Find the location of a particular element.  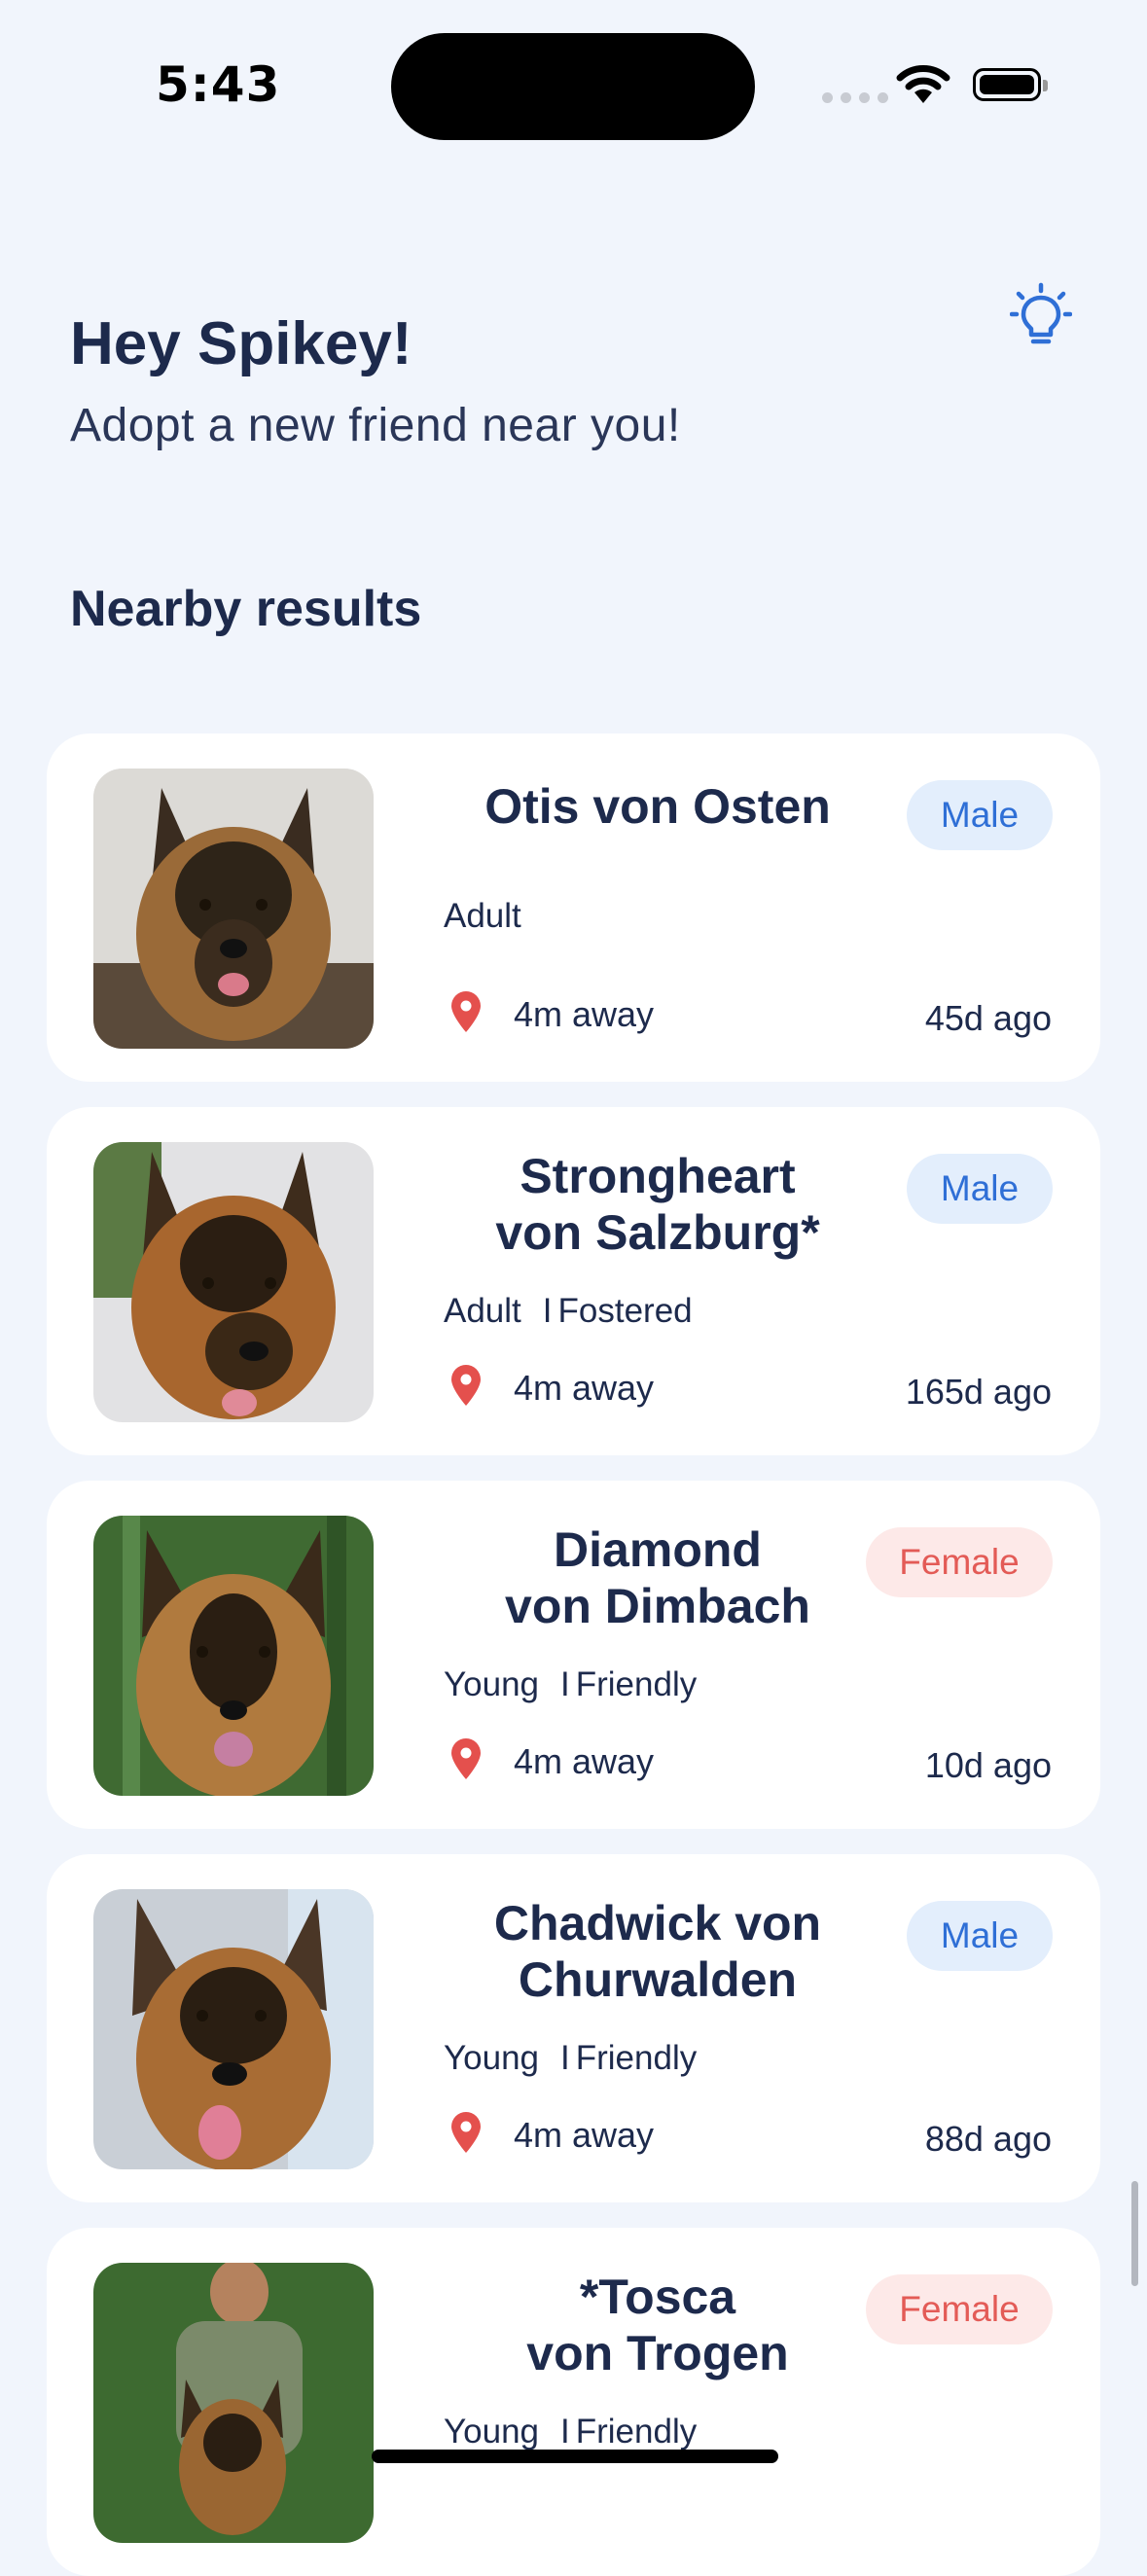

pet-tags: Adult I Fostered is located at coordinates (568, 1311).